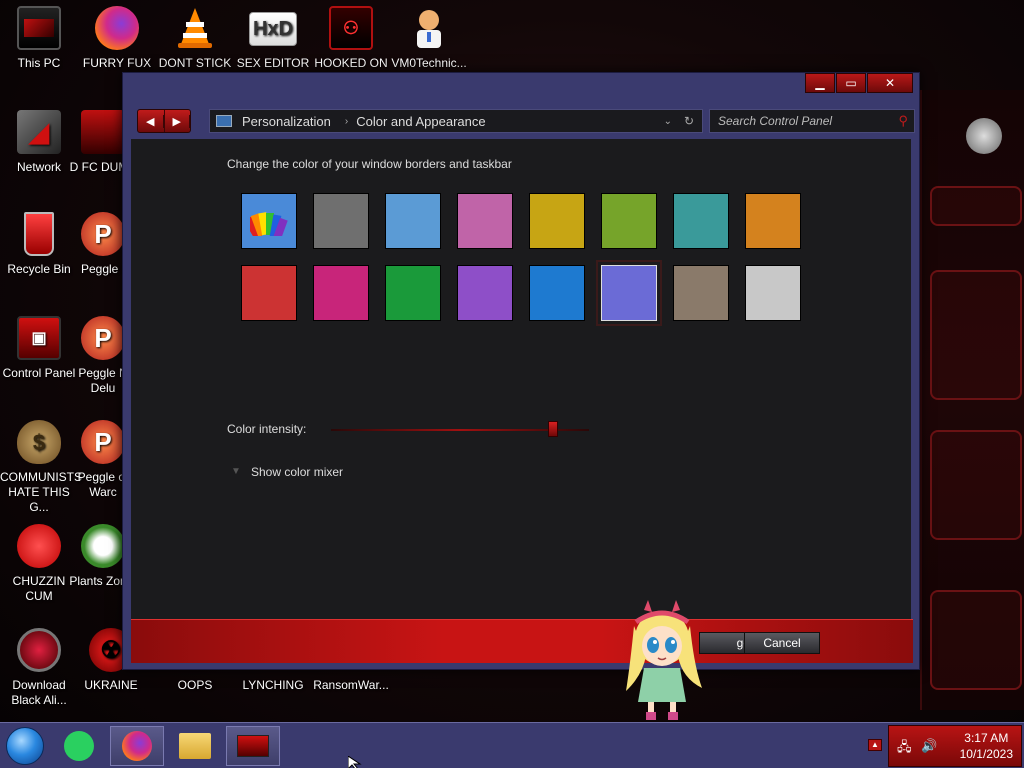 The image size is (1024, 768). Describe the element at coordinates (39, 442) in the screenshot. I see `money-bag-icon: $` at that location.